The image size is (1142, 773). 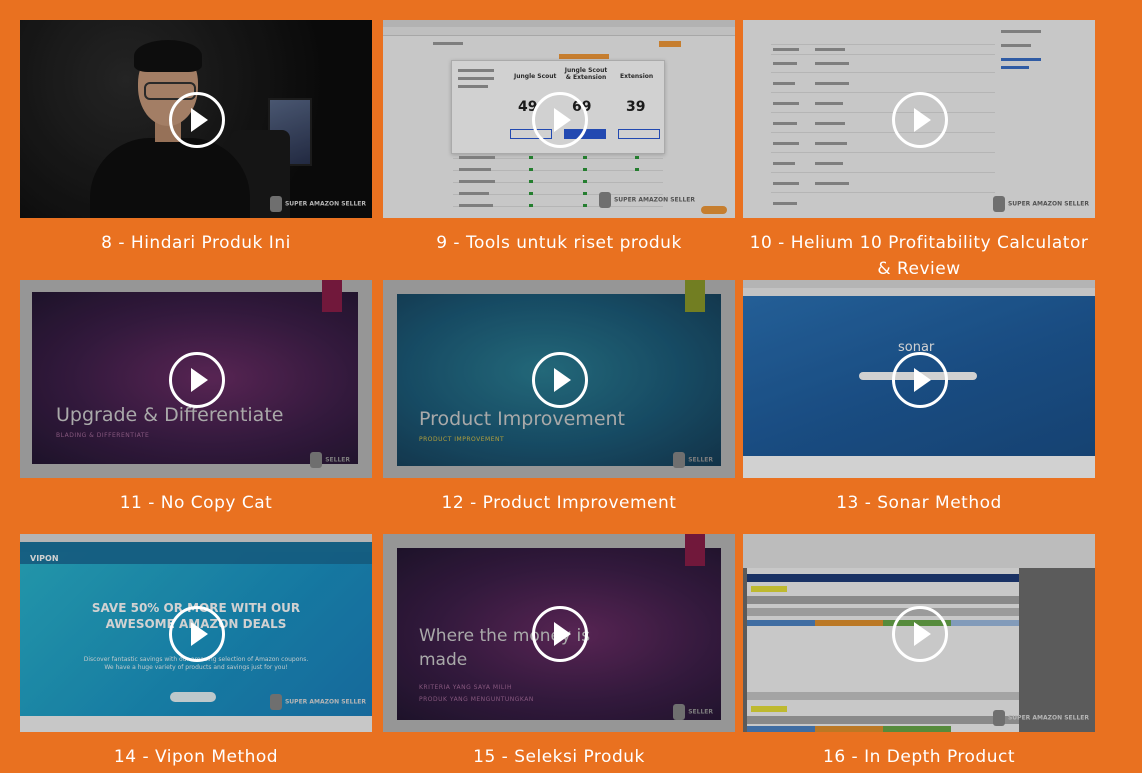 What do you see at coordinates (196, 243) in the screenshot?
I see `video-title: 8 - Hindari Produk Ini` at bounding box center [196, 243].